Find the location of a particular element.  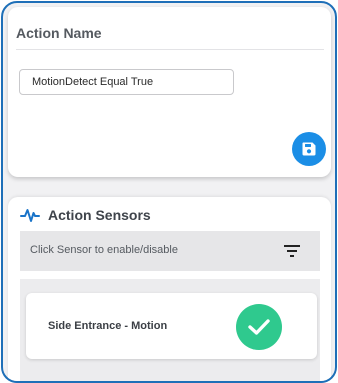

title-divider is located at coordinates (170, 49).